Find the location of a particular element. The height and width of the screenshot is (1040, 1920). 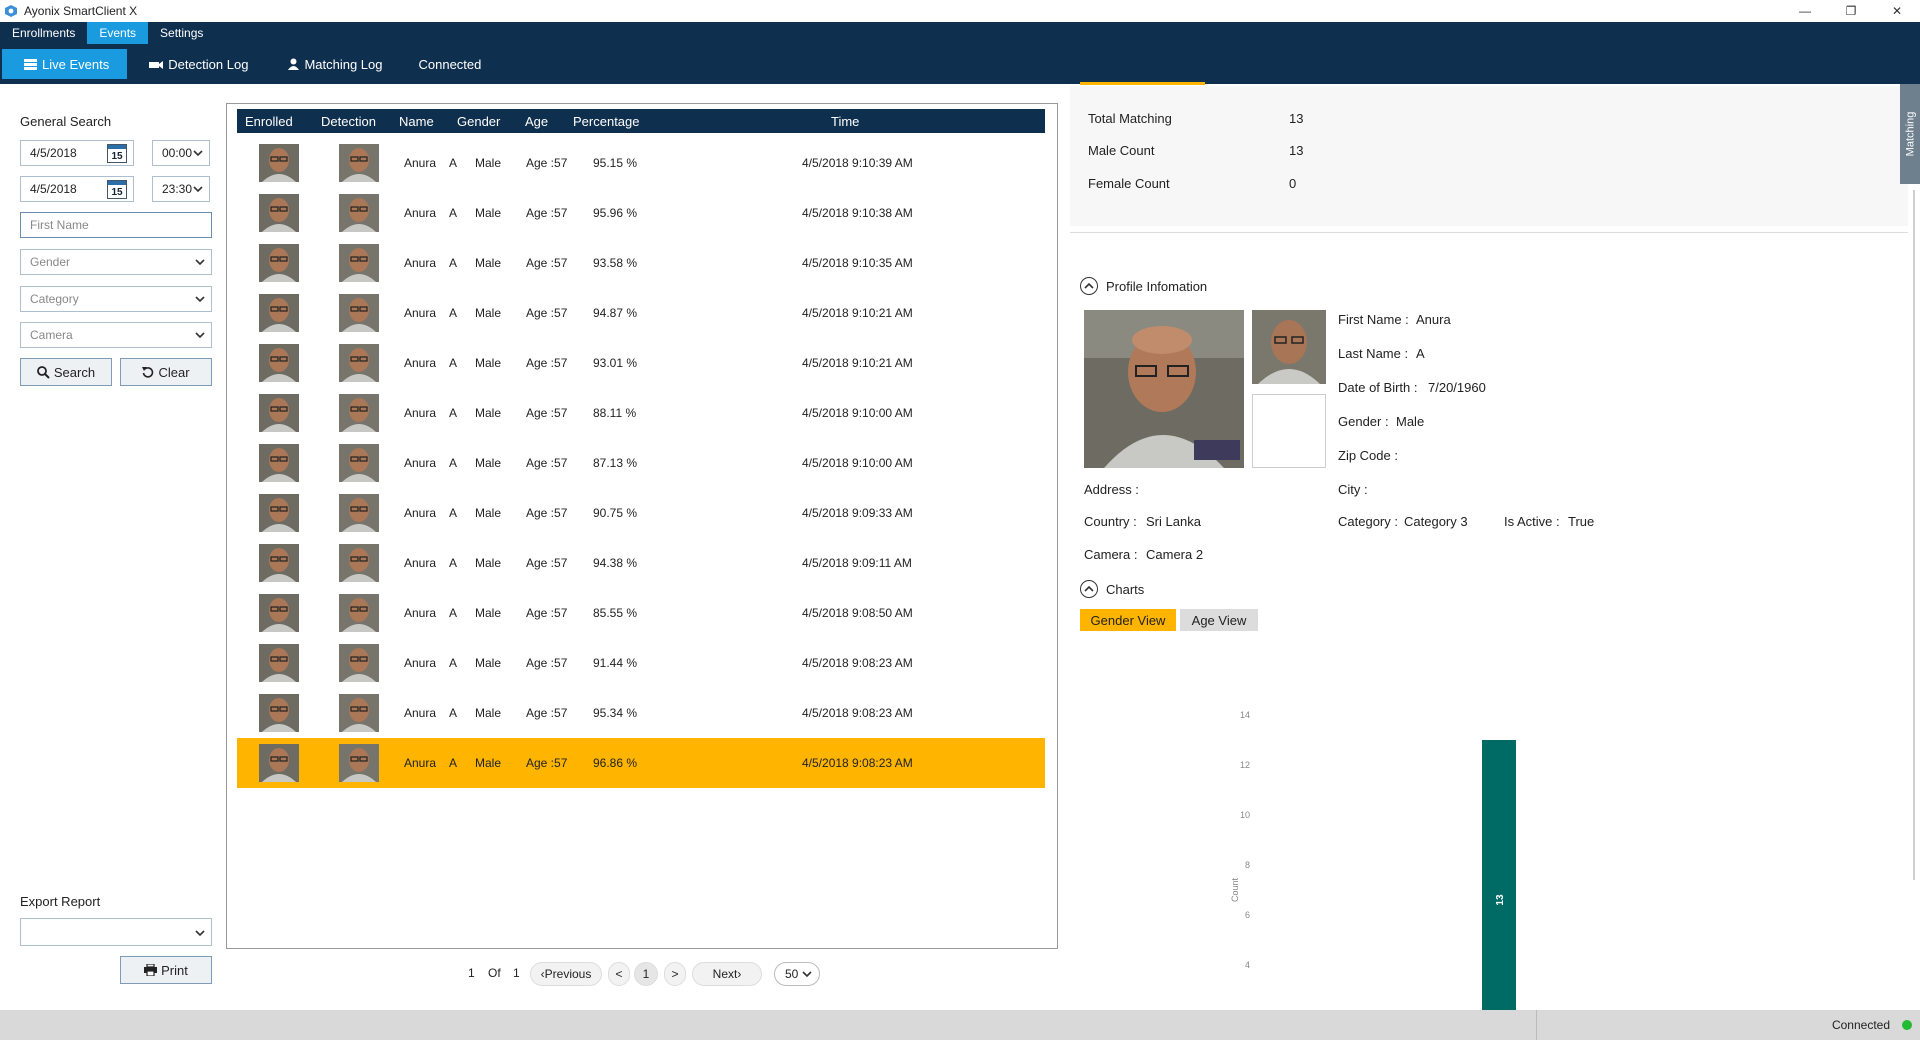

minimize-button: — is located at coordinates (1805, 11).